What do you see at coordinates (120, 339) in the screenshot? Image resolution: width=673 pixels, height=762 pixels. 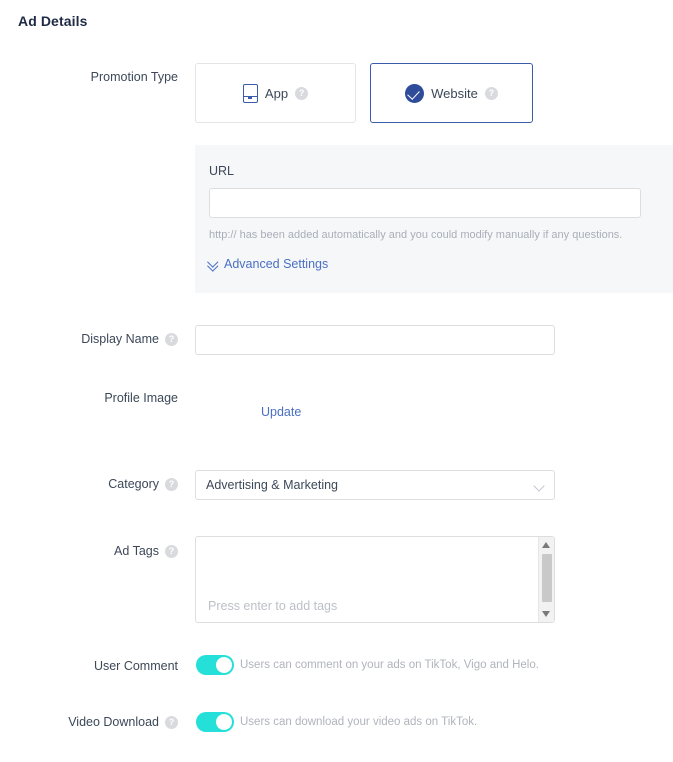 I see `display-name-label-text: Display Name` at bounding box center [120, 339].